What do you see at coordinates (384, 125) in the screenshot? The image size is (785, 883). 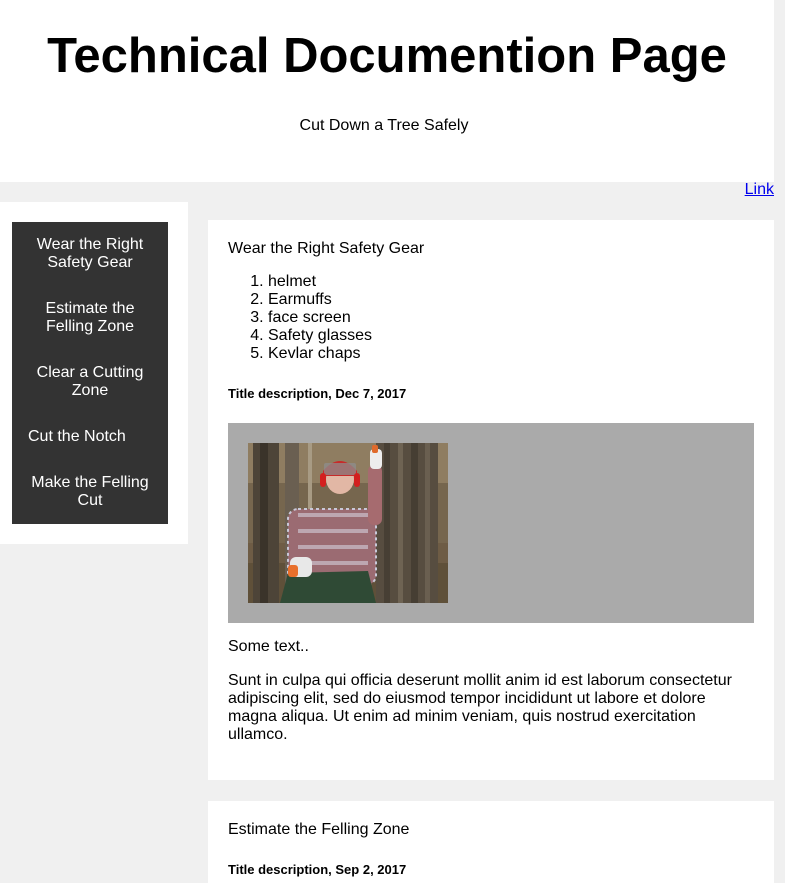 I see `page-subtitle: Cut Down a Tree Safely` at bounding box center [384, 125].